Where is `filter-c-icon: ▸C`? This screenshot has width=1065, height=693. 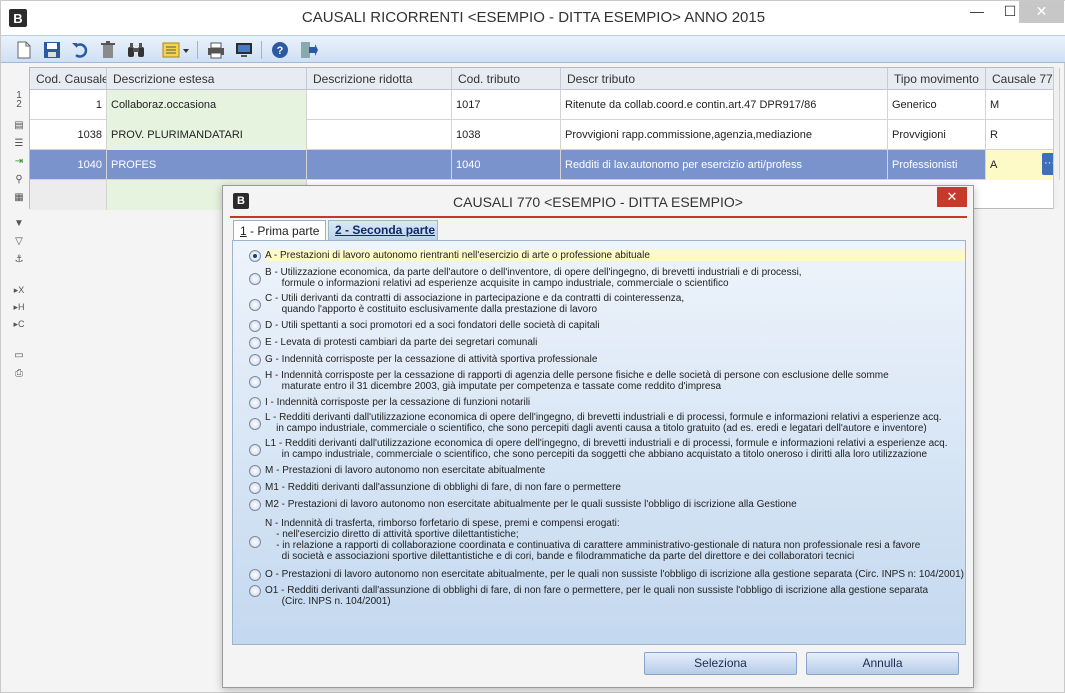 filter-c-icon: ▸C is located at coordinates (19, 324).